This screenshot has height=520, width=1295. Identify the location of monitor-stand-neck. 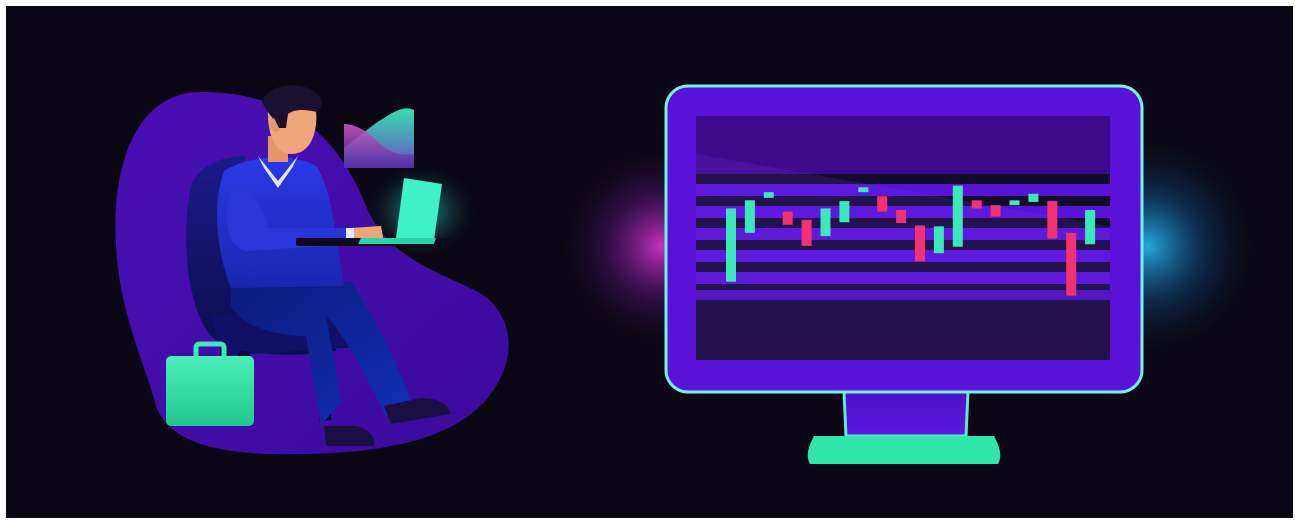
(906, 414).